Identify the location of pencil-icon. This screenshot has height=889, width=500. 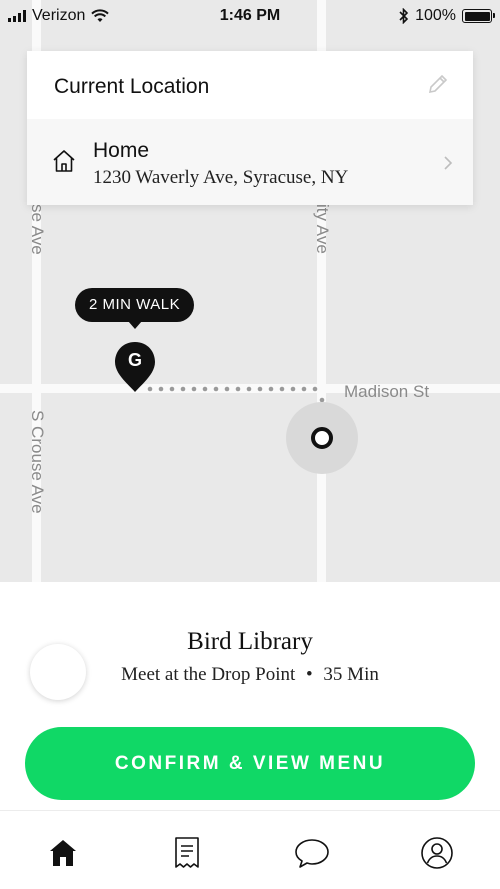
(438, 84).